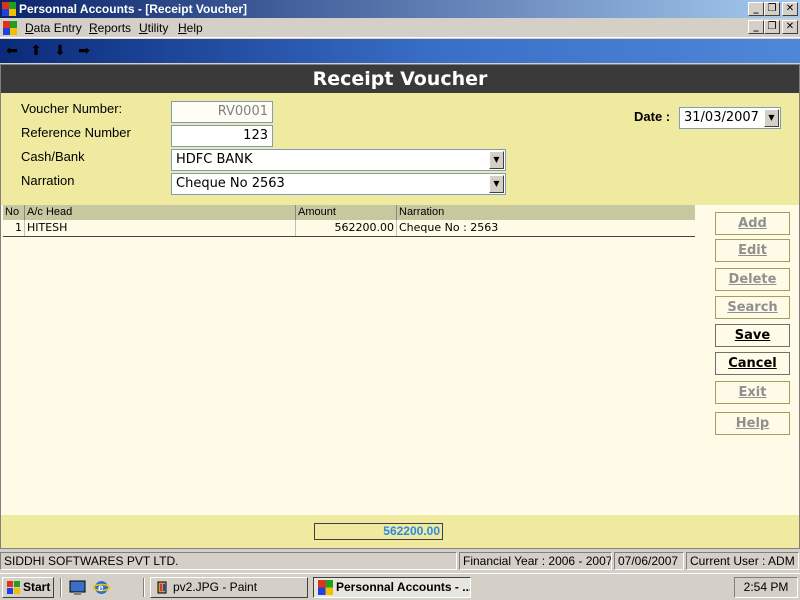 Image resolution: width=800 pixels, height=600 pixels. I want to click on windows-logo-icon, so click(13, 587).